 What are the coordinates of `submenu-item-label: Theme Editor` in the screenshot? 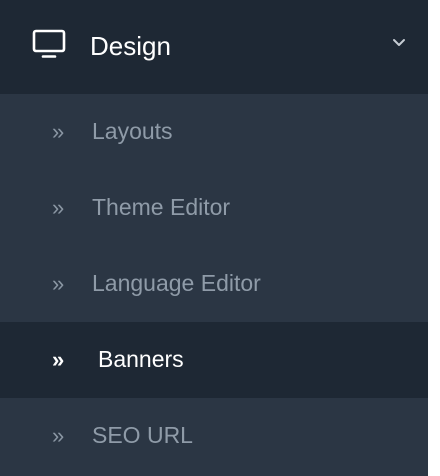 It's located at (161, 207).